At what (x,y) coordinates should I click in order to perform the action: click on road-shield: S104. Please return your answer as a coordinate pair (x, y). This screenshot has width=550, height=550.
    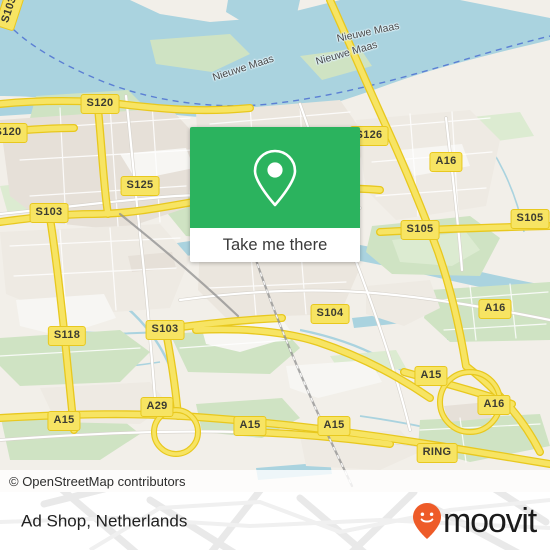
    Looking at the image, I should click on (330, 314).